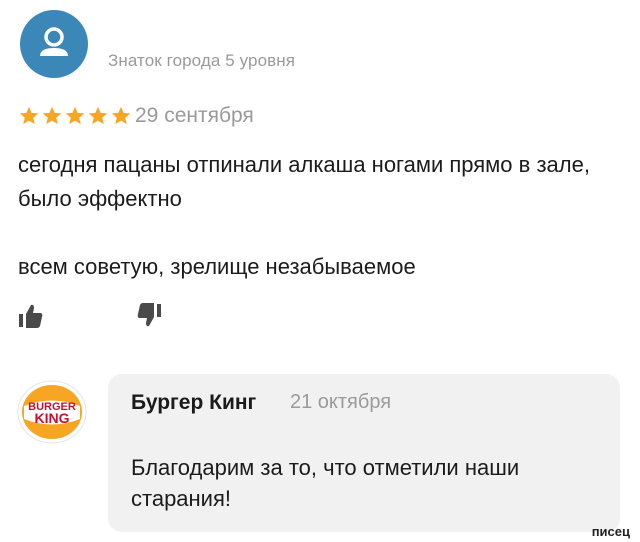  Describe the element at coordinates (149, 318) in the screenshot. I see `thumbs-down-icon` at that location.